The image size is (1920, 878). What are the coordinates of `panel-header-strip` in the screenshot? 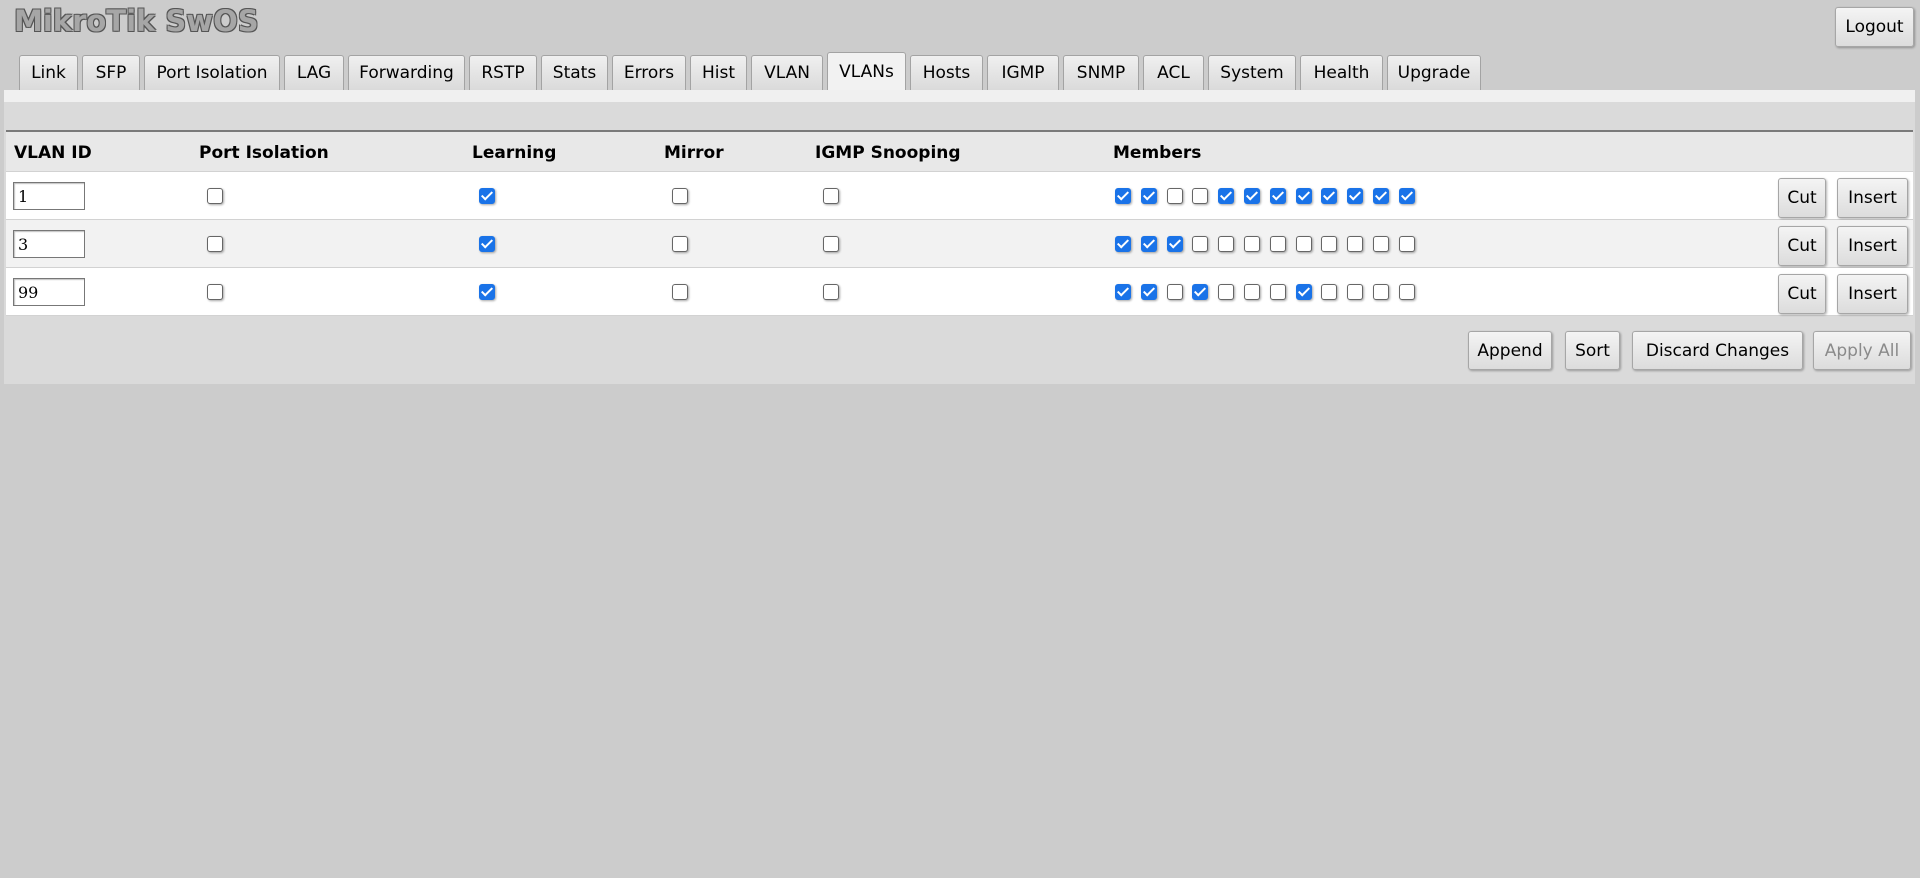 It's located at (959, 96).